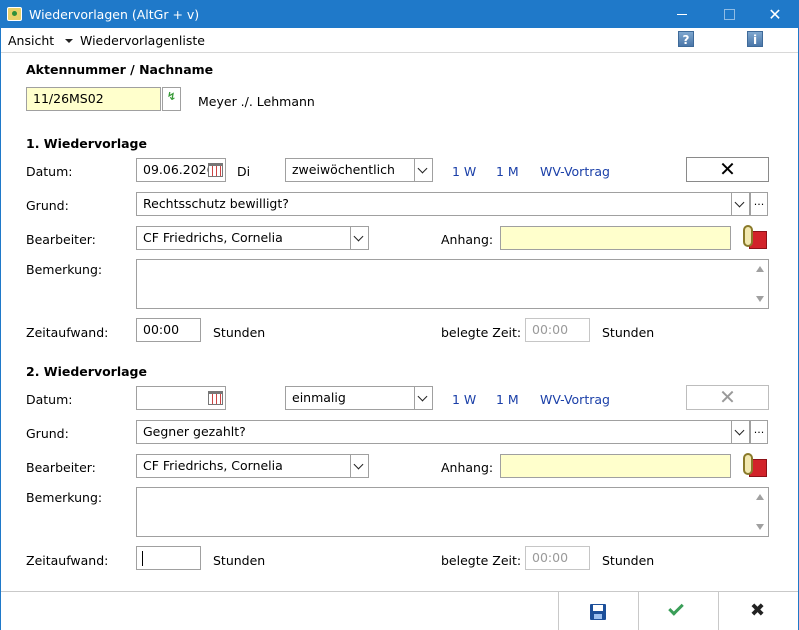  I want to click on menu-ansicht: Ansicht, so click(31, 40).